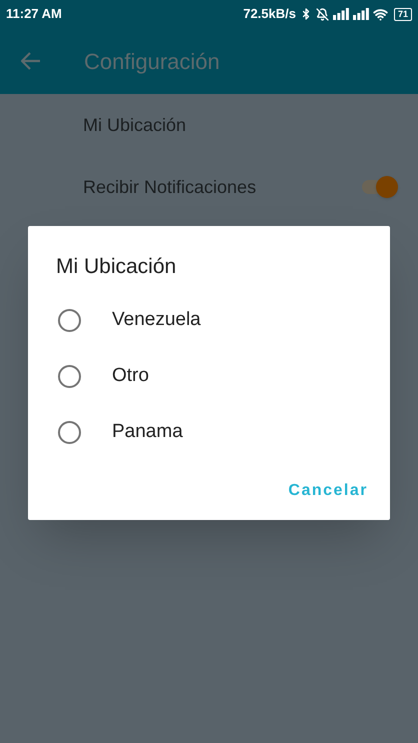  I want to click on cancel-button: Cancelar, so click(328, 490).